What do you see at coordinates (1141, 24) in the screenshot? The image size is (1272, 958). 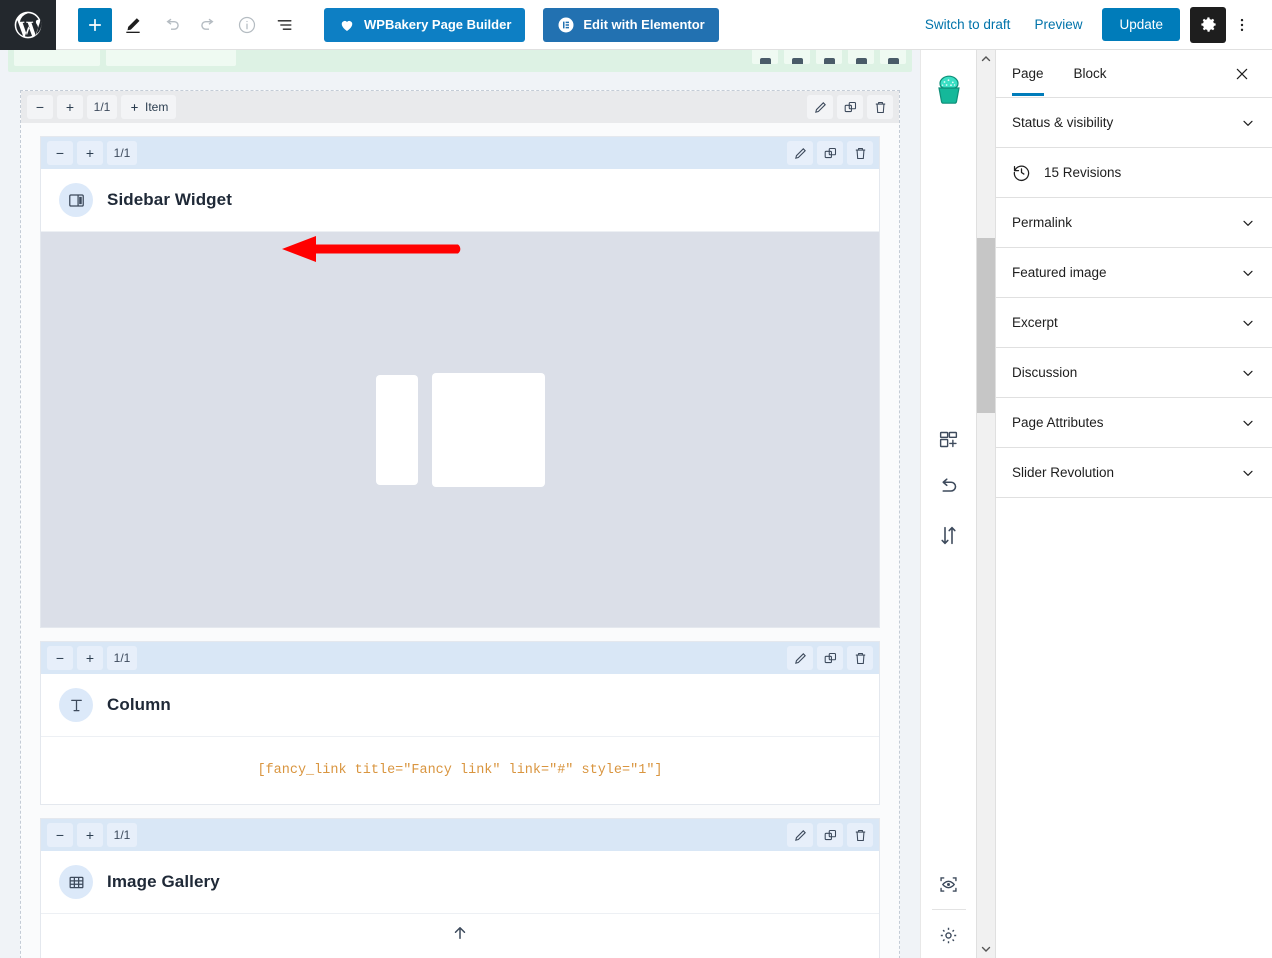 I see `update-button: Update` at bounding box center [1141, 24].